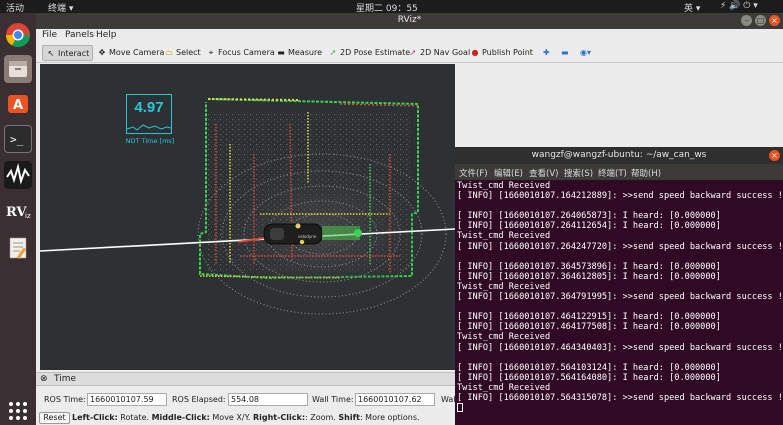 This screenshot has height=425, width=783. Describe the element at coordinates (18, 69) in the screenshot. I see `files-icon` at that location.